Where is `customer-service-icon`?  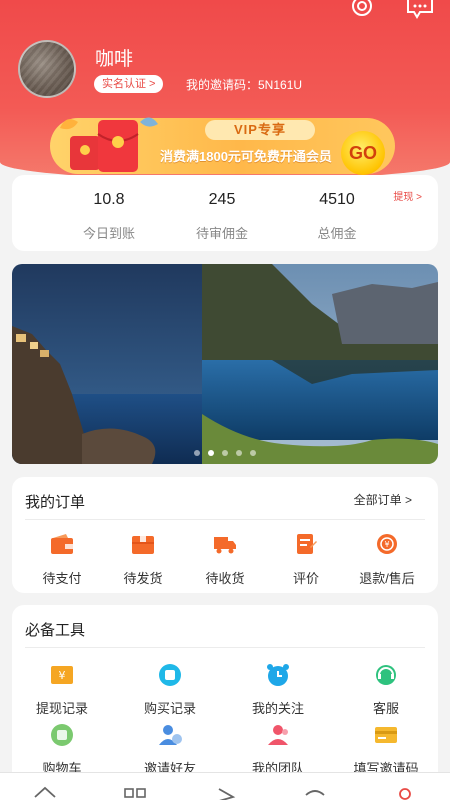 customer-service-icon is located at coordinates (386, 675).